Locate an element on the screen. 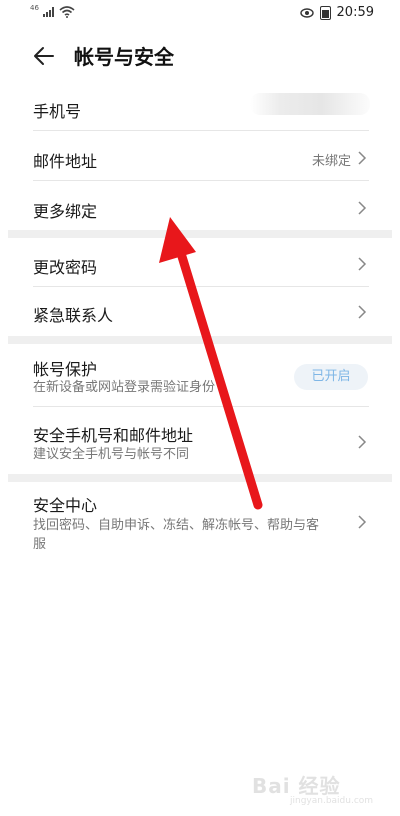 Image resolution: width=400 pixels, height=816 pixels. row-more-binding: 更多绑定 is located at coordinates (201, 213).